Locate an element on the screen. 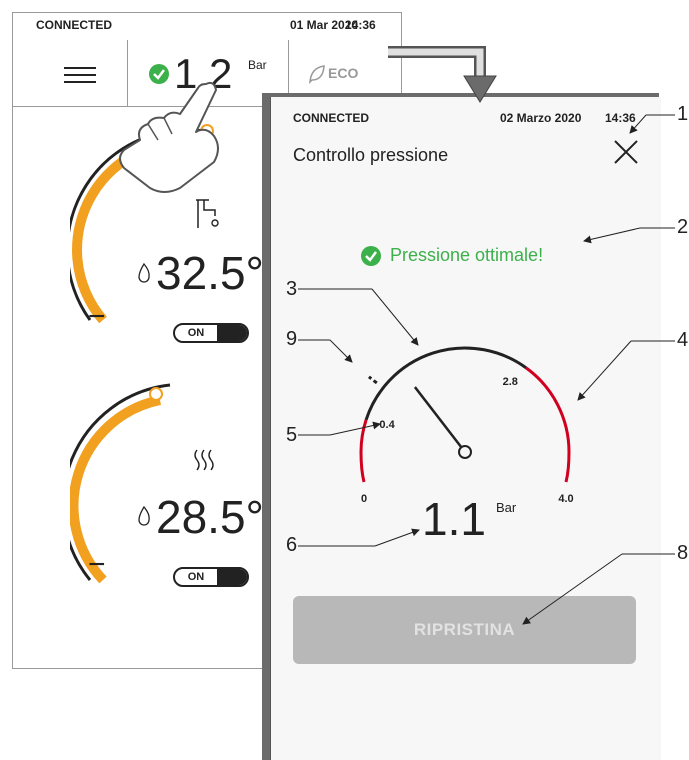 The width and height of the screenshot is (689, 760). callout-5: 5 is located at coordinates (292, 435).